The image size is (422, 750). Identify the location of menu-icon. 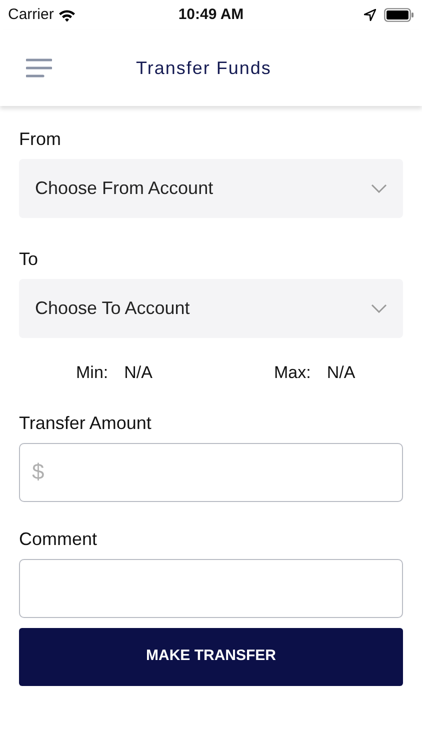
(39, 68).